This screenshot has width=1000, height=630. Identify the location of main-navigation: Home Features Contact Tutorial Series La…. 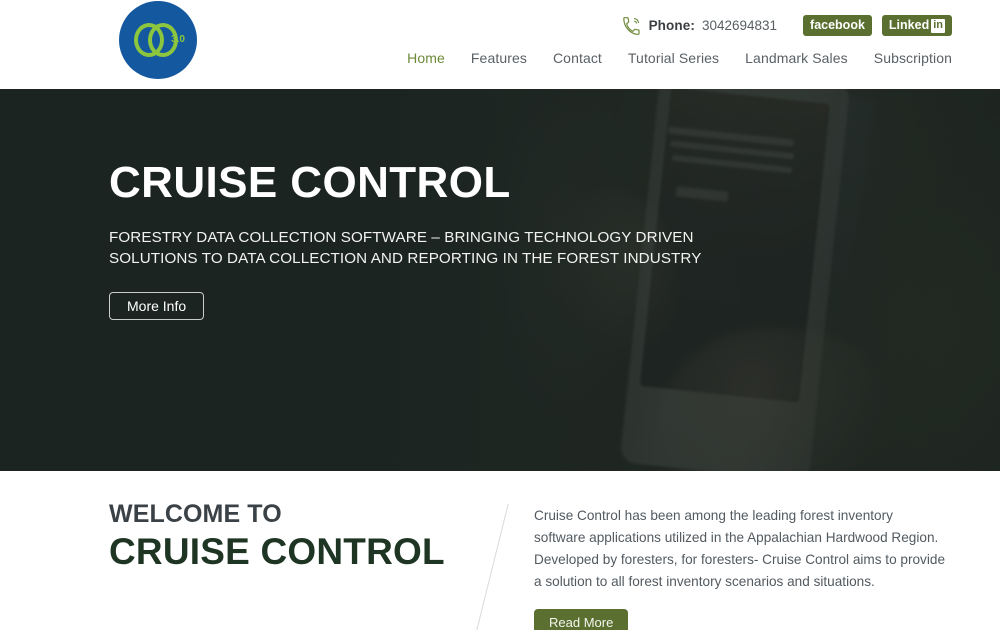
(679, 58).